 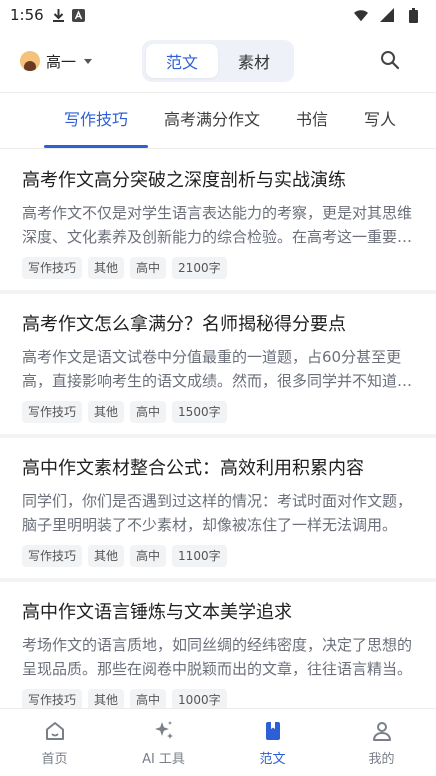 What do you see at coordinates (193, 468) in the screenshot?
I see `article-title: 高中作文素材整合公式：高效利用积累内容` at bounding box center [193, 468].